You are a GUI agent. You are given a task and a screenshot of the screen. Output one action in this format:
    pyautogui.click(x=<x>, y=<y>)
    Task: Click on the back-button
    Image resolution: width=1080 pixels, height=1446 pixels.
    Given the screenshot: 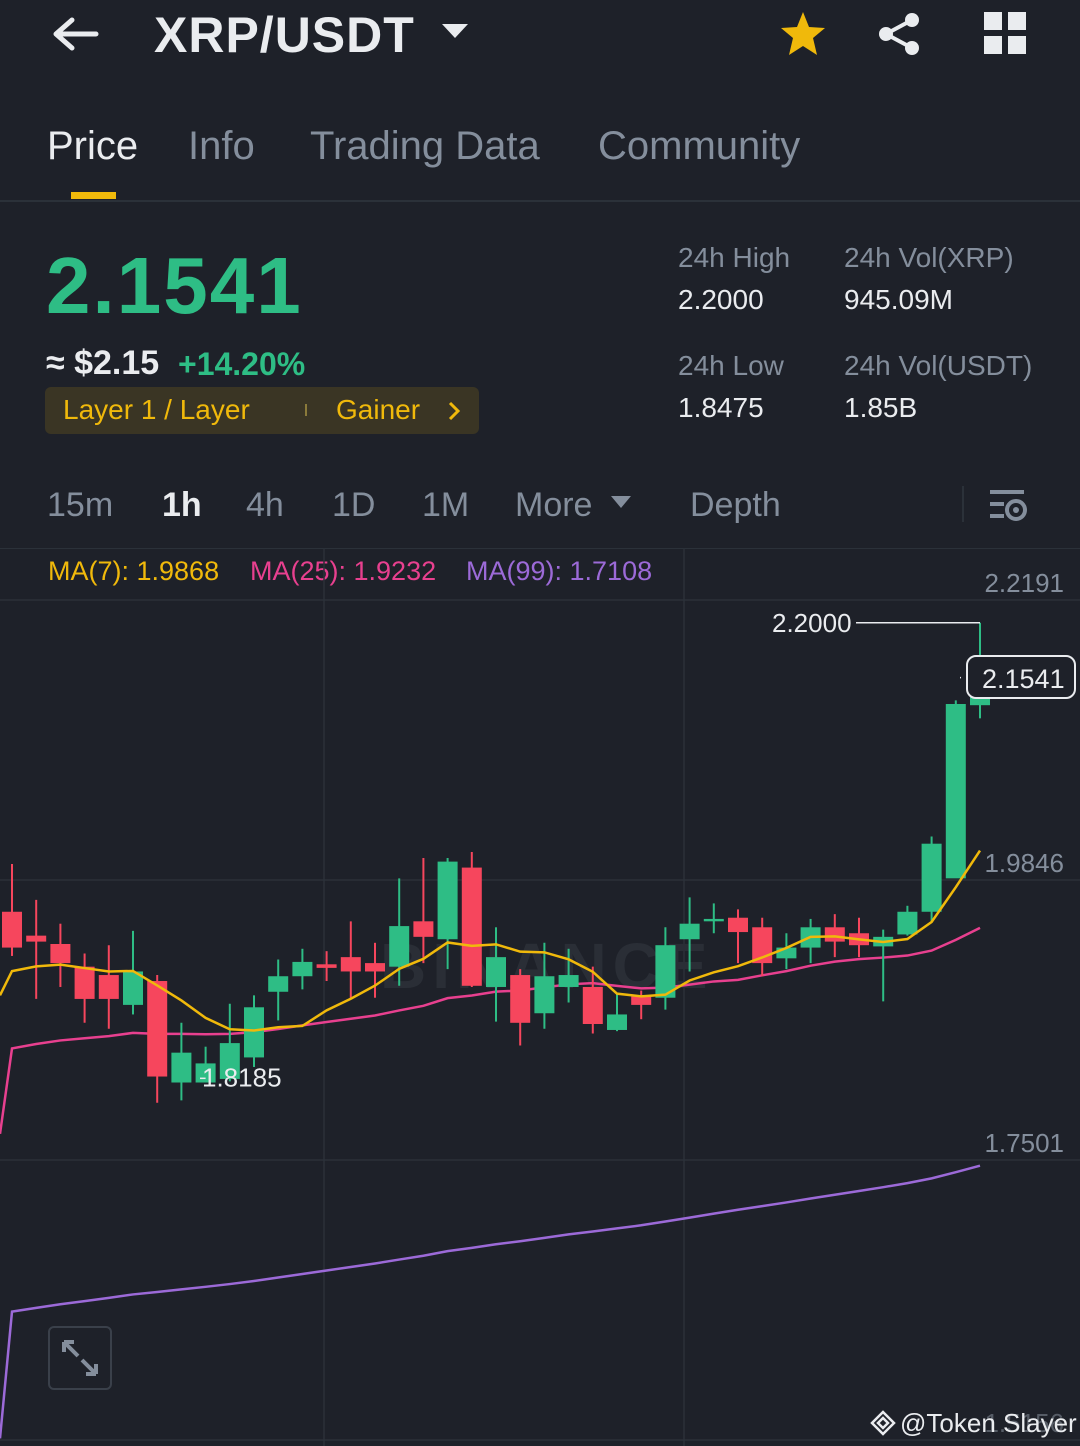 What is the action you would take?
    pyautogui.click(x=76, y=34)
    